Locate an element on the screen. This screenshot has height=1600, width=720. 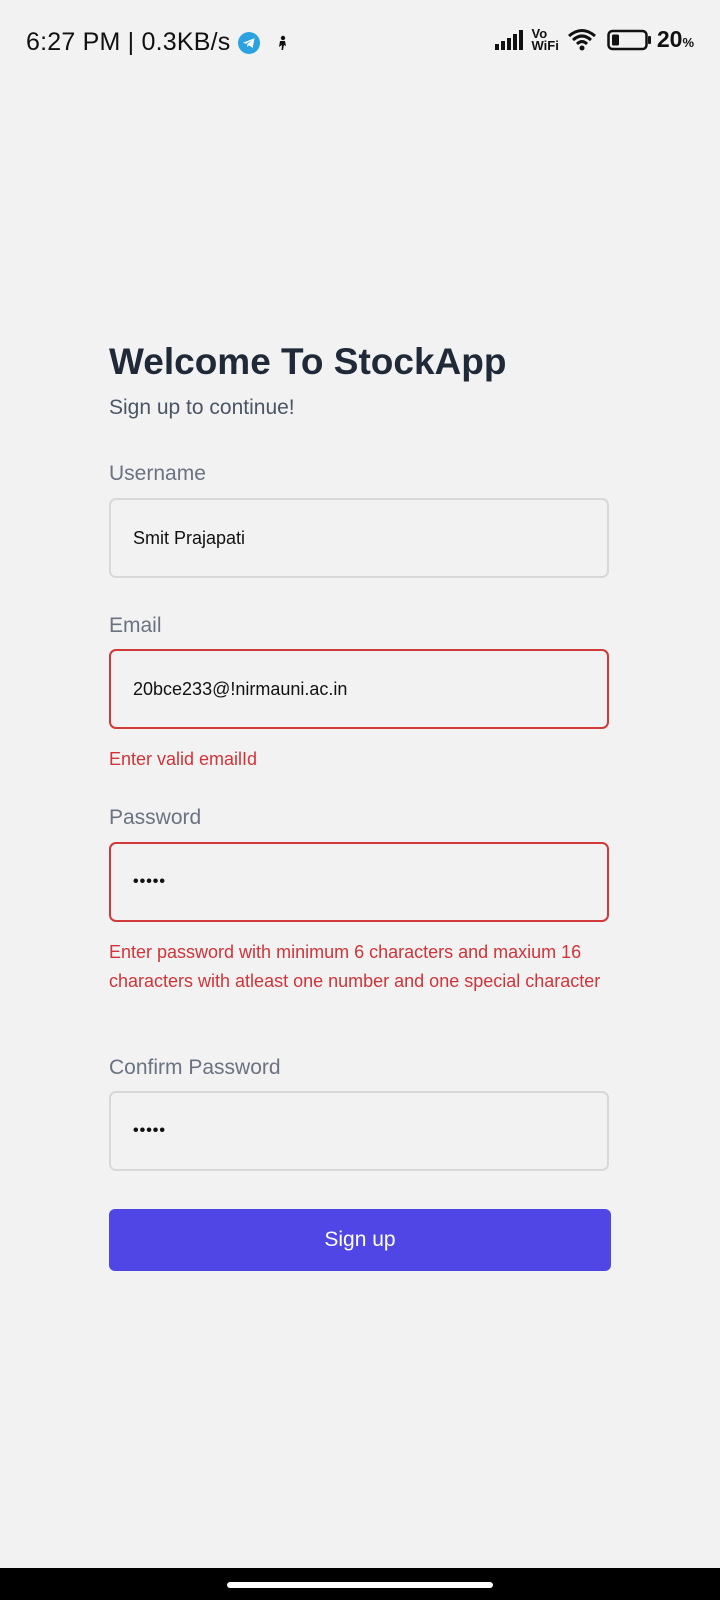
password-field: ••••• is located at coordinates (359, 882).